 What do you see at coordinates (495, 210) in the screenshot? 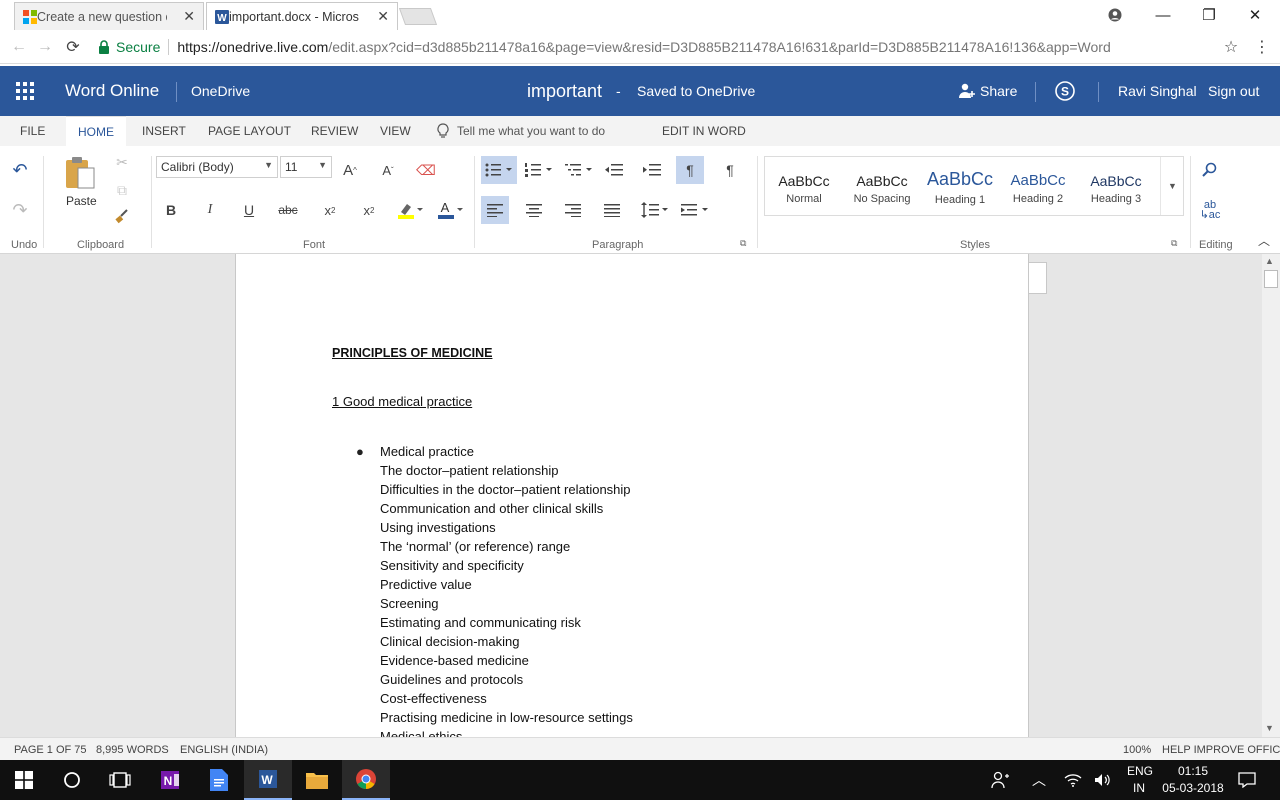
I see `align-left-icon` at bounding box center [495, 210].